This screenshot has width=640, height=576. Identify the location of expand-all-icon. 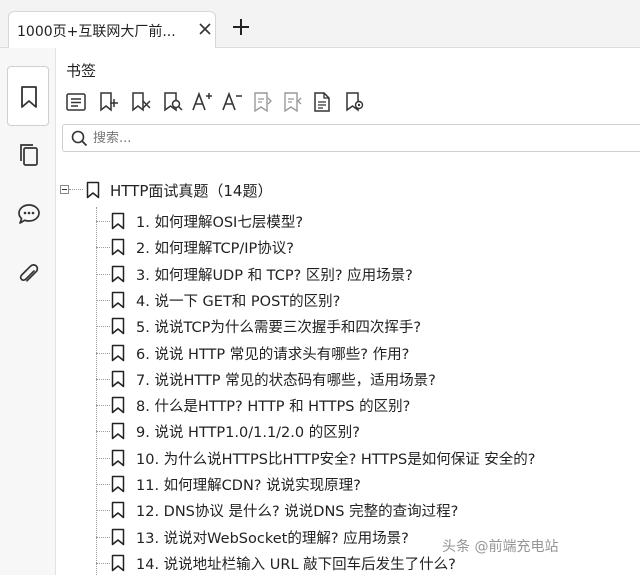
(76, 102).